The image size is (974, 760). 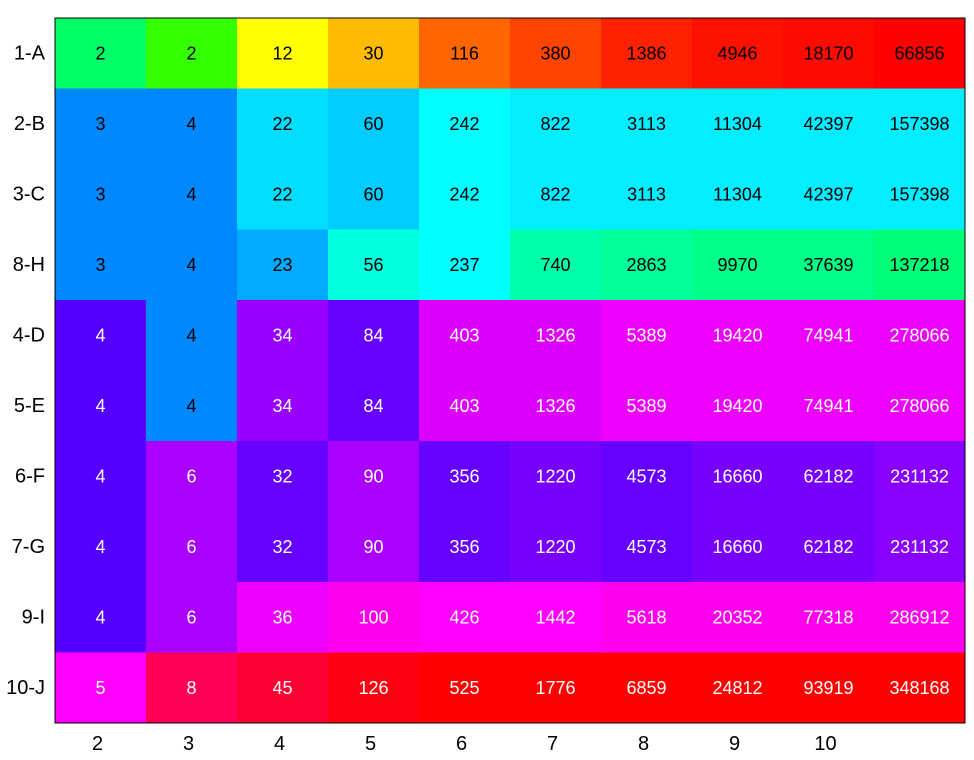 What do you see at coordinates (919, 617) in the screenshot?
I see `cell-value-label: 286912` at bounding box center [919, 617].